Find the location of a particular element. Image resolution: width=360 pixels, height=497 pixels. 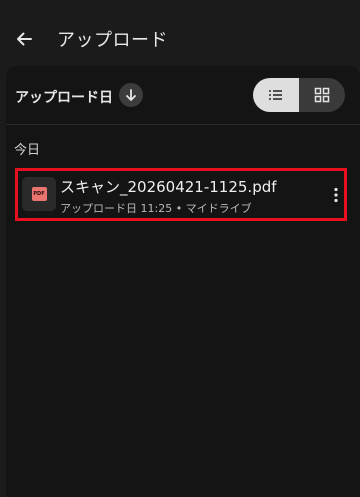

more-options-button is located at coordinates (336, 195).